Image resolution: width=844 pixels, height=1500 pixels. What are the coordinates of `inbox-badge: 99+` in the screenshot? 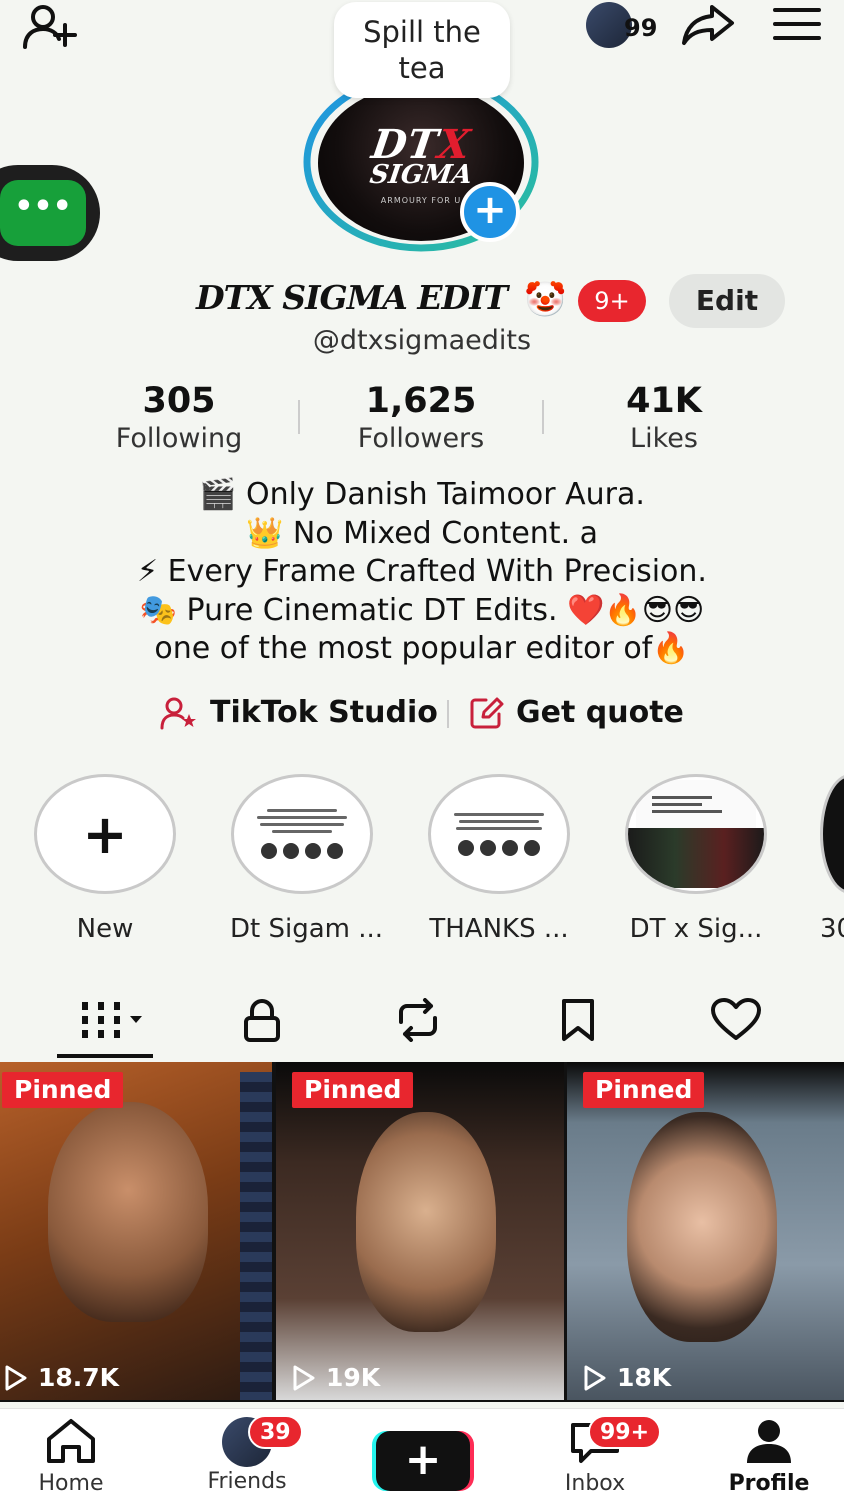 It's located at (625, 1432).